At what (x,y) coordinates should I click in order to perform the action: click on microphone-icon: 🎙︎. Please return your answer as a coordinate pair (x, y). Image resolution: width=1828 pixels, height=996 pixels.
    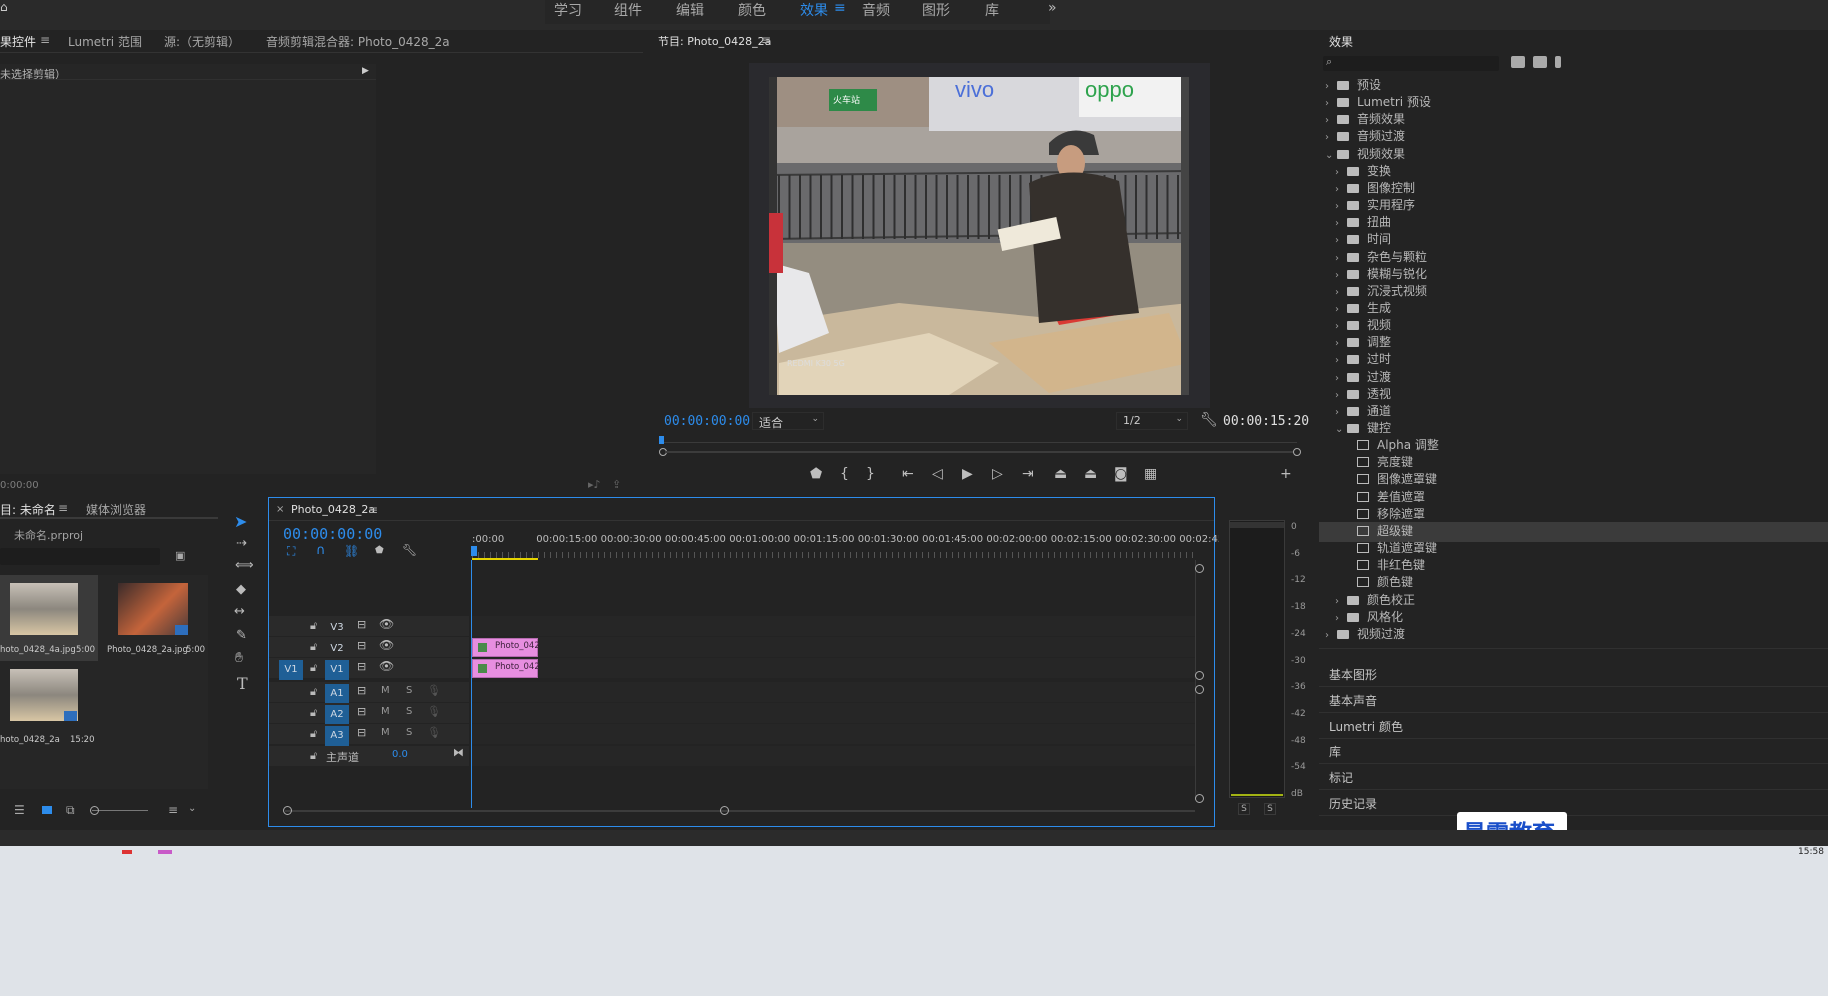
    Looking at the image, I should click on (434, 732).